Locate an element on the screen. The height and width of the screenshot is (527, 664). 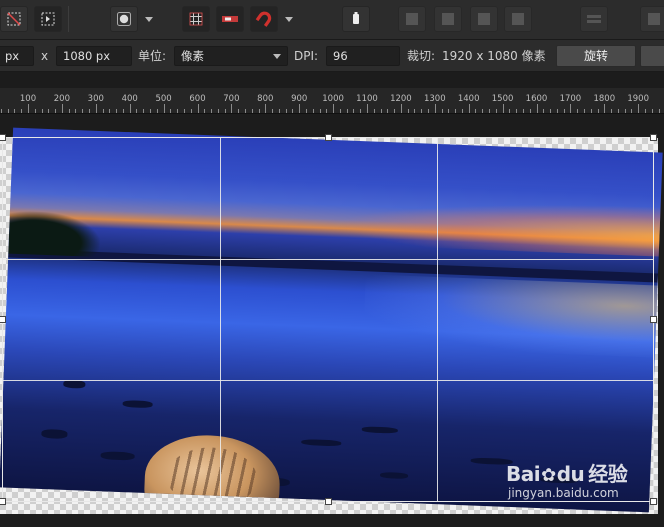
align-icon is located at coordinates (594, 19).